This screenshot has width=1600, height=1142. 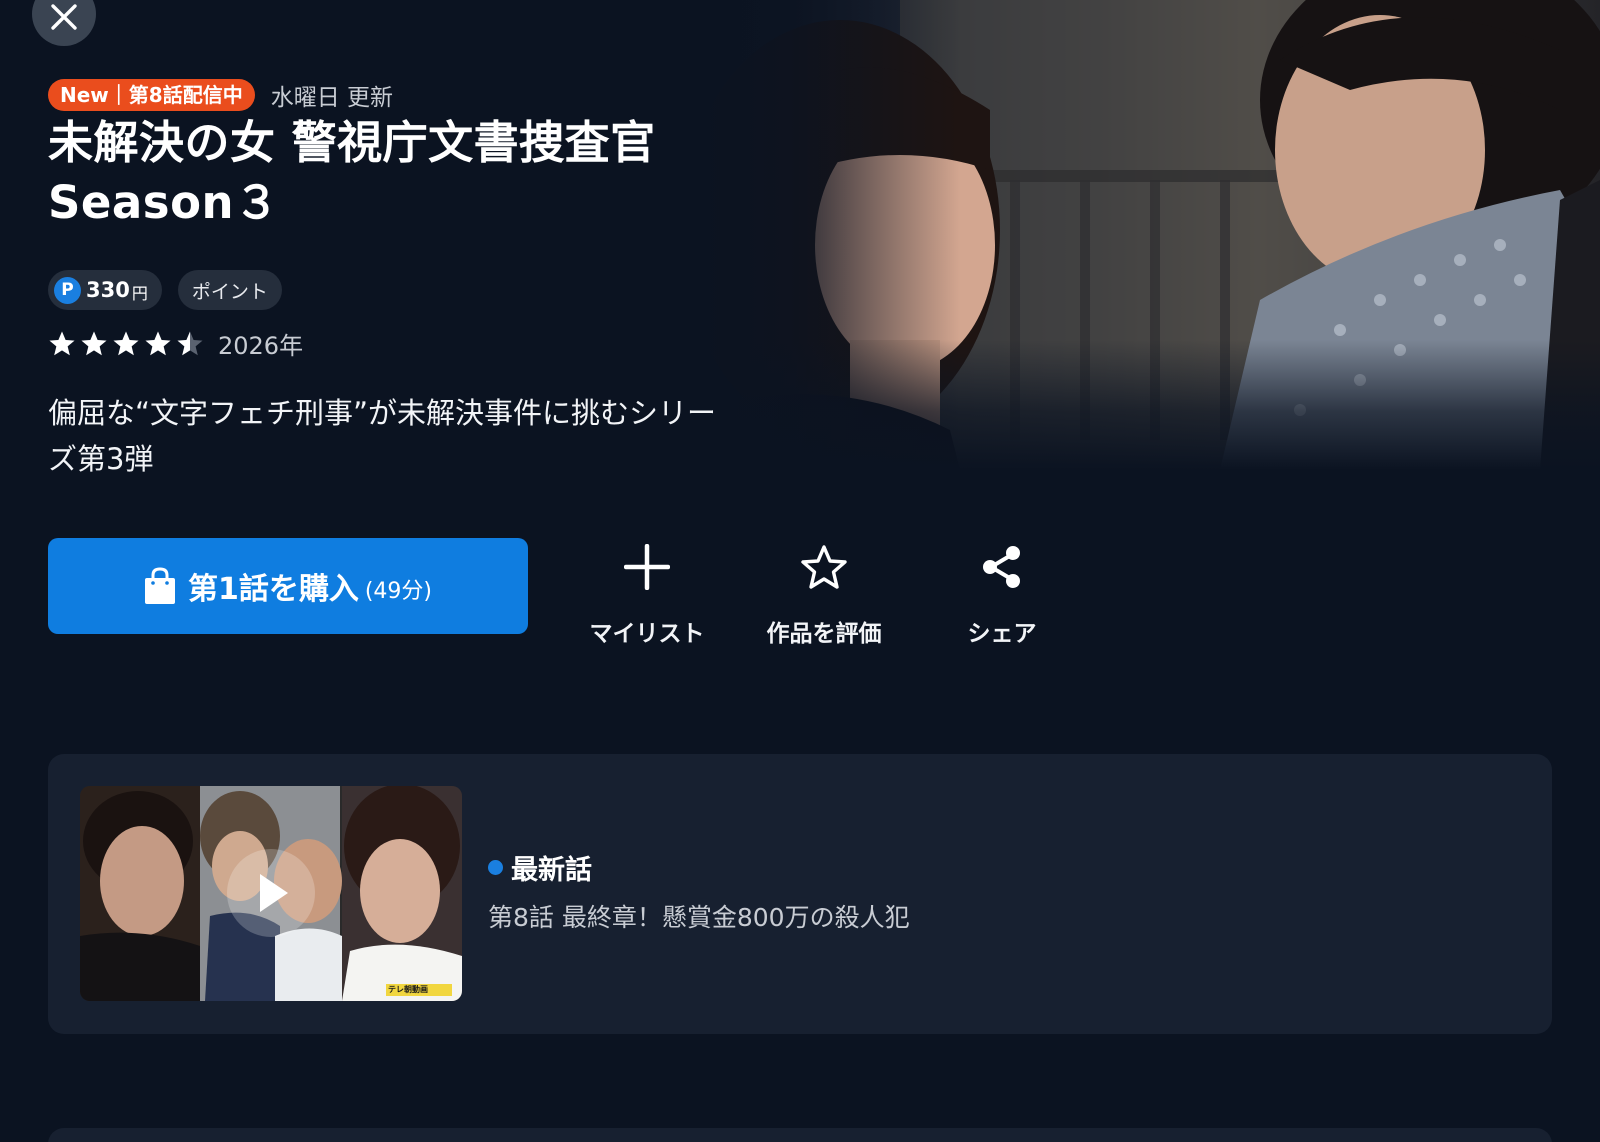 What do you see at coordinates (159, 585) in the screenshot?
I see `shopping-bag-icon` at bounding box center [159, 585].